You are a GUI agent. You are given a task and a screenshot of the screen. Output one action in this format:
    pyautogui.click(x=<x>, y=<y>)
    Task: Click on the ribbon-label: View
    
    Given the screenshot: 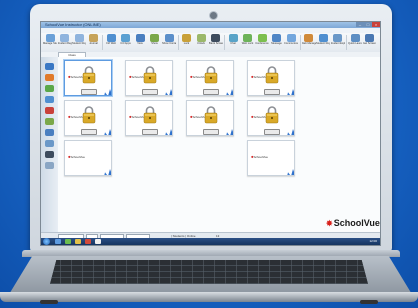 What is the action you would take?
    pyautogui.click(x=140, y=43)
    